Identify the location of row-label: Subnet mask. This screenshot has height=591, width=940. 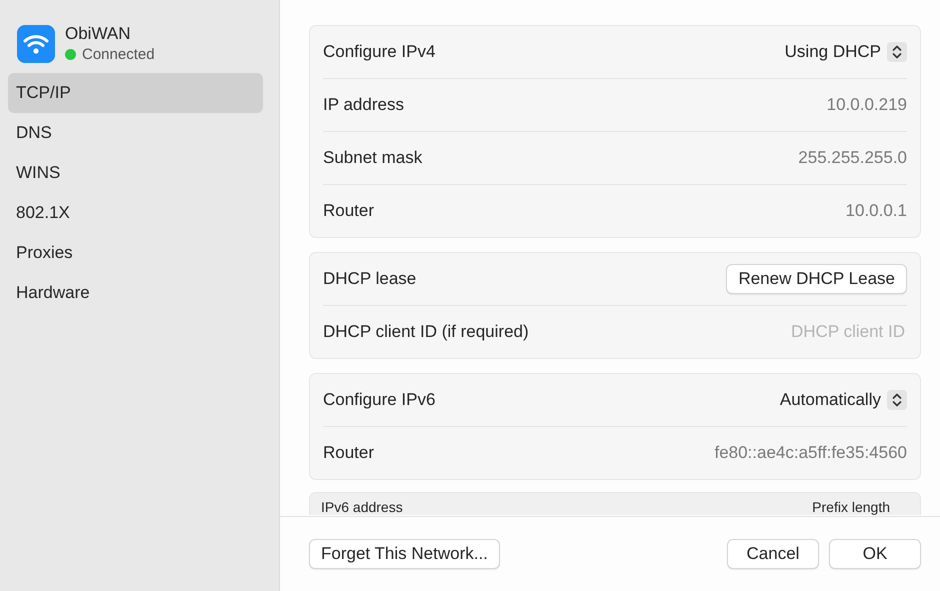
(372, 158).